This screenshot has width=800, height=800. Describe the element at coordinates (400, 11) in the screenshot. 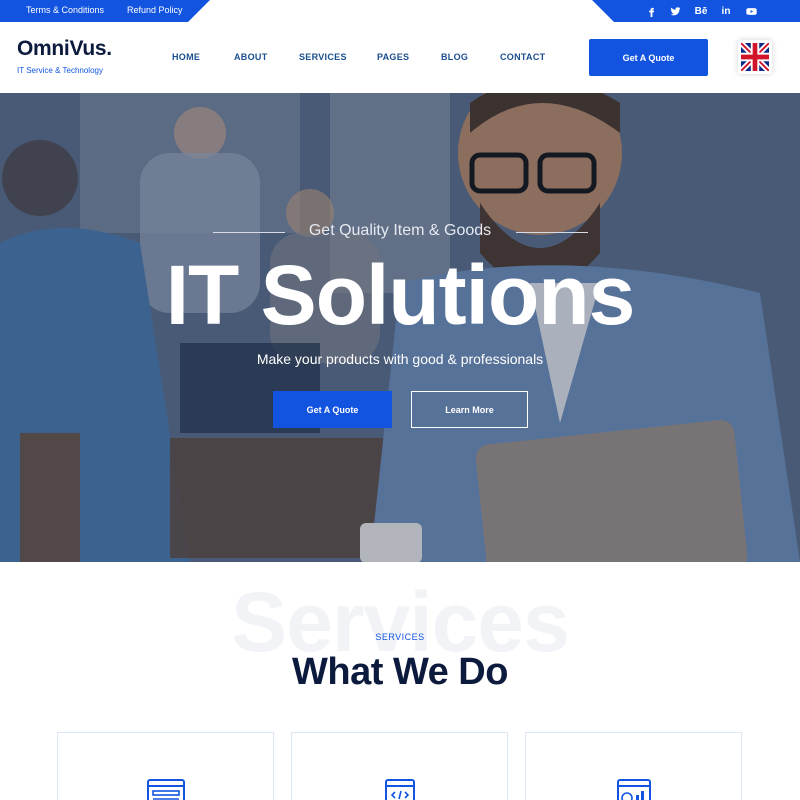

I see `top-bar: Terms & Conditions Refund Policy Bē in` at that location.